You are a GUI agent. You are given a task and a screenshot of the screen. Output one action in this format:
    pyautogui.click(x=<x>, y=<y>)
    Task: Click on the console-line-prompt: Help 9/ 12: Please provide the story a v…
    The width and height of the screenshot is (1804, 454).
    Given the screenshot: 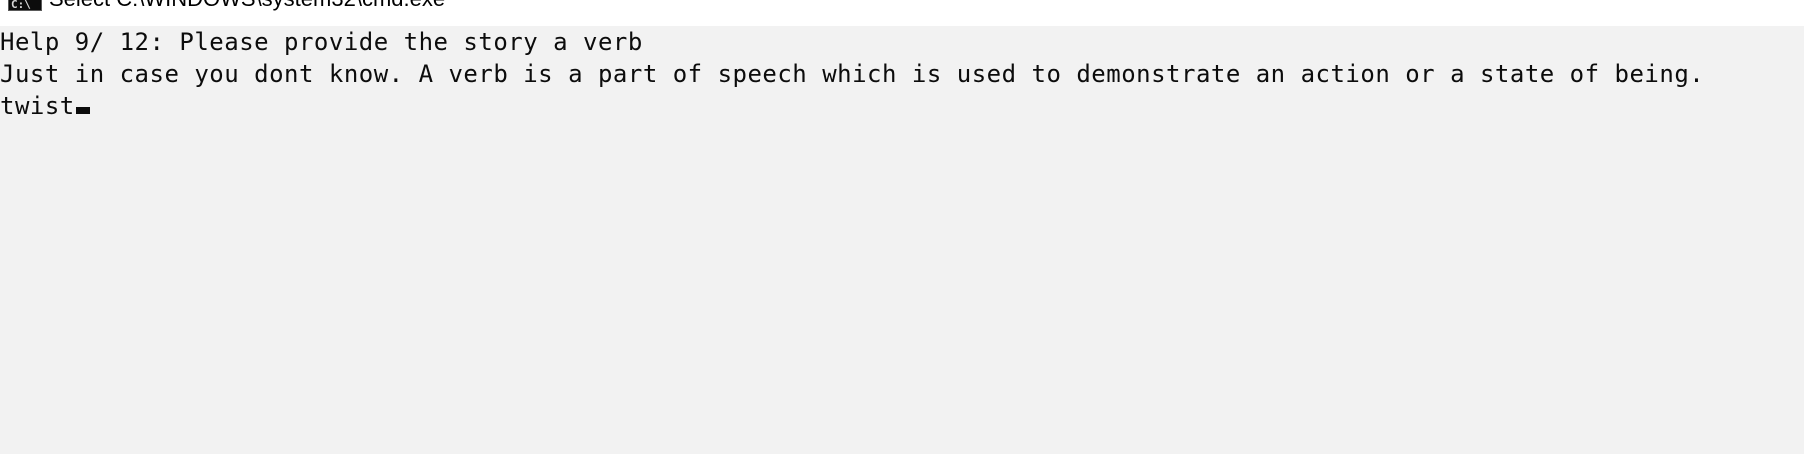 What is the action you would take?
    pyautogui.click(x=321, y=42)
    